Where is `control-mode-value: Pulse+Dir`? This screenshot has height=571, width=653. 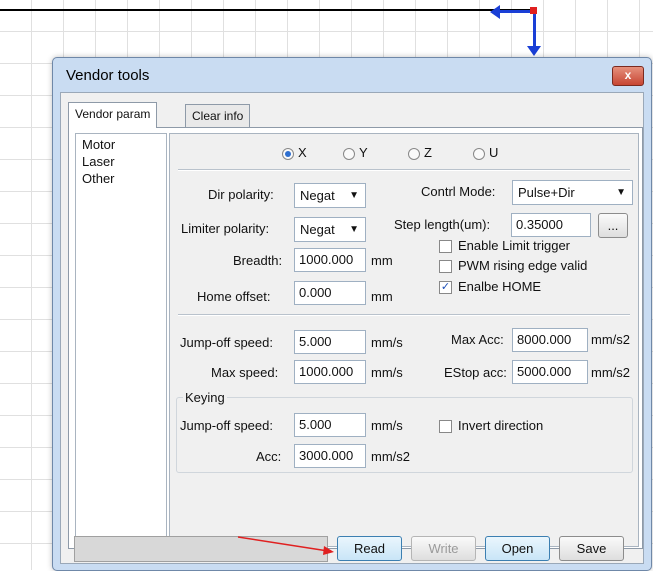
control-mode-value: Pulse+Dir is located at coordinates (546, 192).